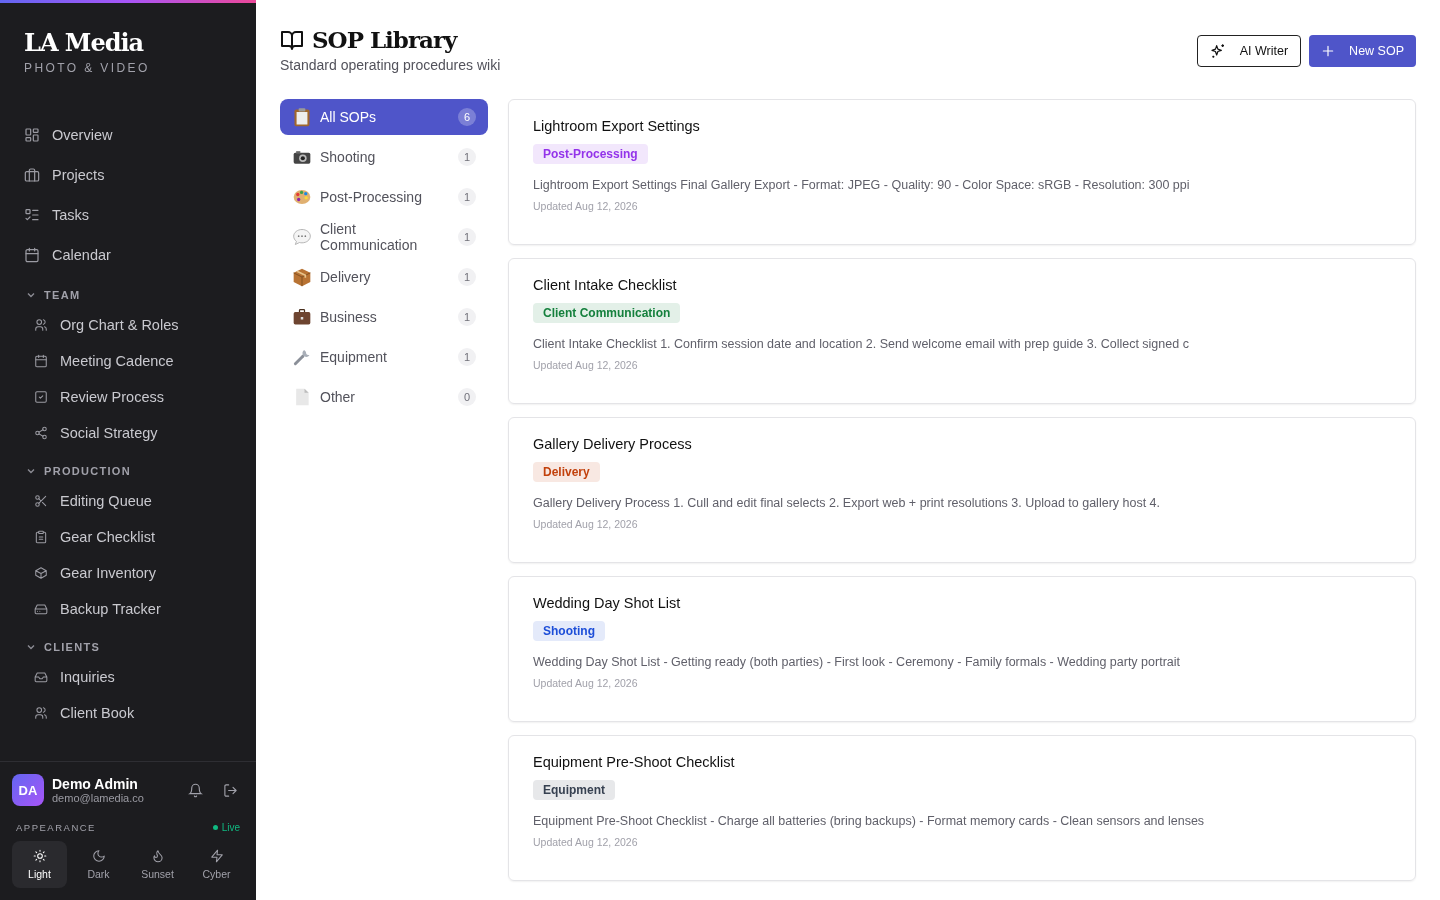  Describe the element at coordinates (962, 808) in the screenshot. I see `sop-card: Equipment Pre-Shoot Checklist Equipment Equipment Pre-Shoot Checklist - Charge all batteries (bring backups) - Format memory cards - Clean sensors and lenses Updated Aug 12, 2026` at that location.